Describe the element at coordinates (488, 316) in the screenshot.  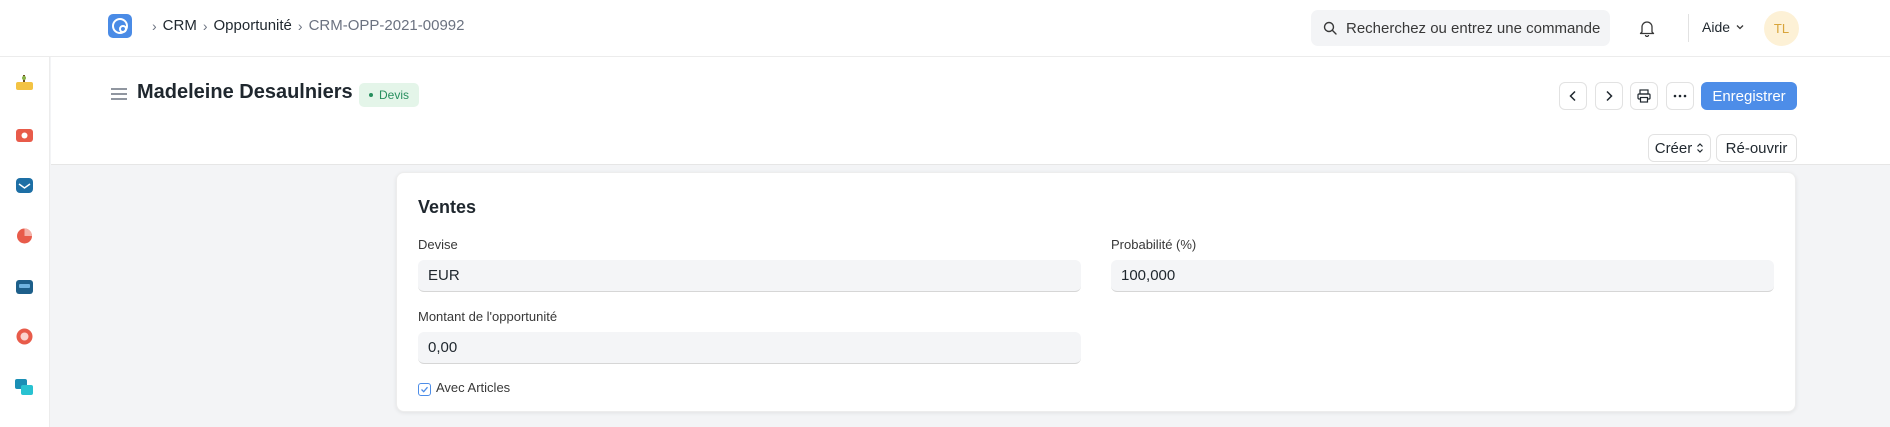
I see `amount-label: Montant de l'opportunité` at that location.